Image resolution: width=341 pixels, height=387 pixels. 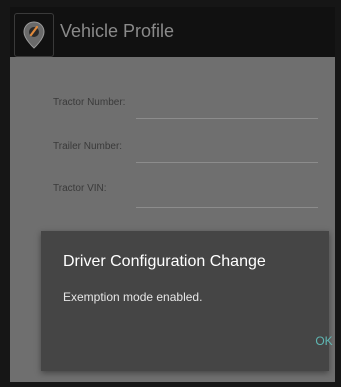 I want to click on trailer-number-label: Trailer Number:, so click(x=88, y=146).